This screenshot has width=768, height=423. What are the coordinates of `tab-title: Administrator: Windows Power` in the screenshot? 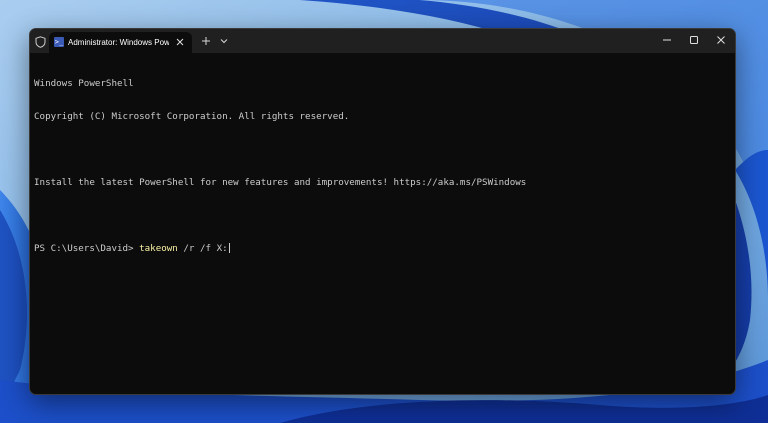 It's located at (118, 42).